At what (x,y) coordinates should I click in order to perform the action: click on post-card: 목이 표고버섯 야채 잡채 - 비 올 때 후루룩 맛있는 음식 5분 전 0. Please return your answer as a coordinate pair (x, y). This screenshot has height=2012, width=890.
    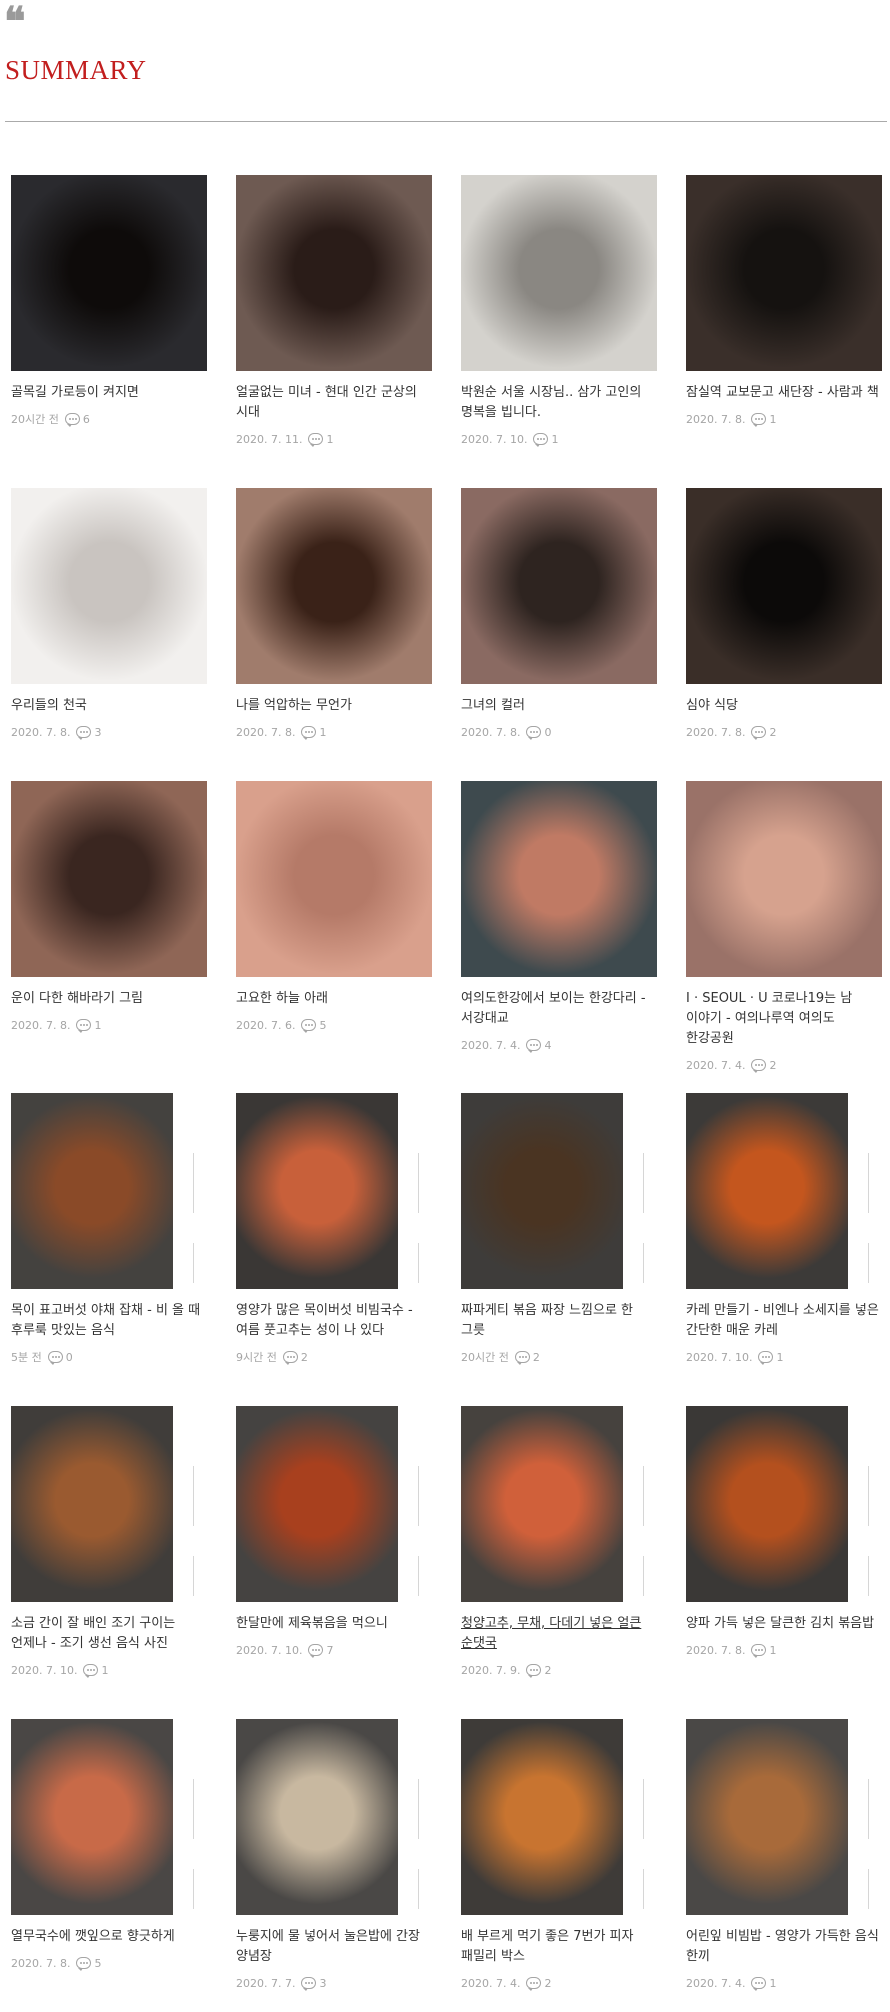
    Looking at the image, I should click on (111, 1229).